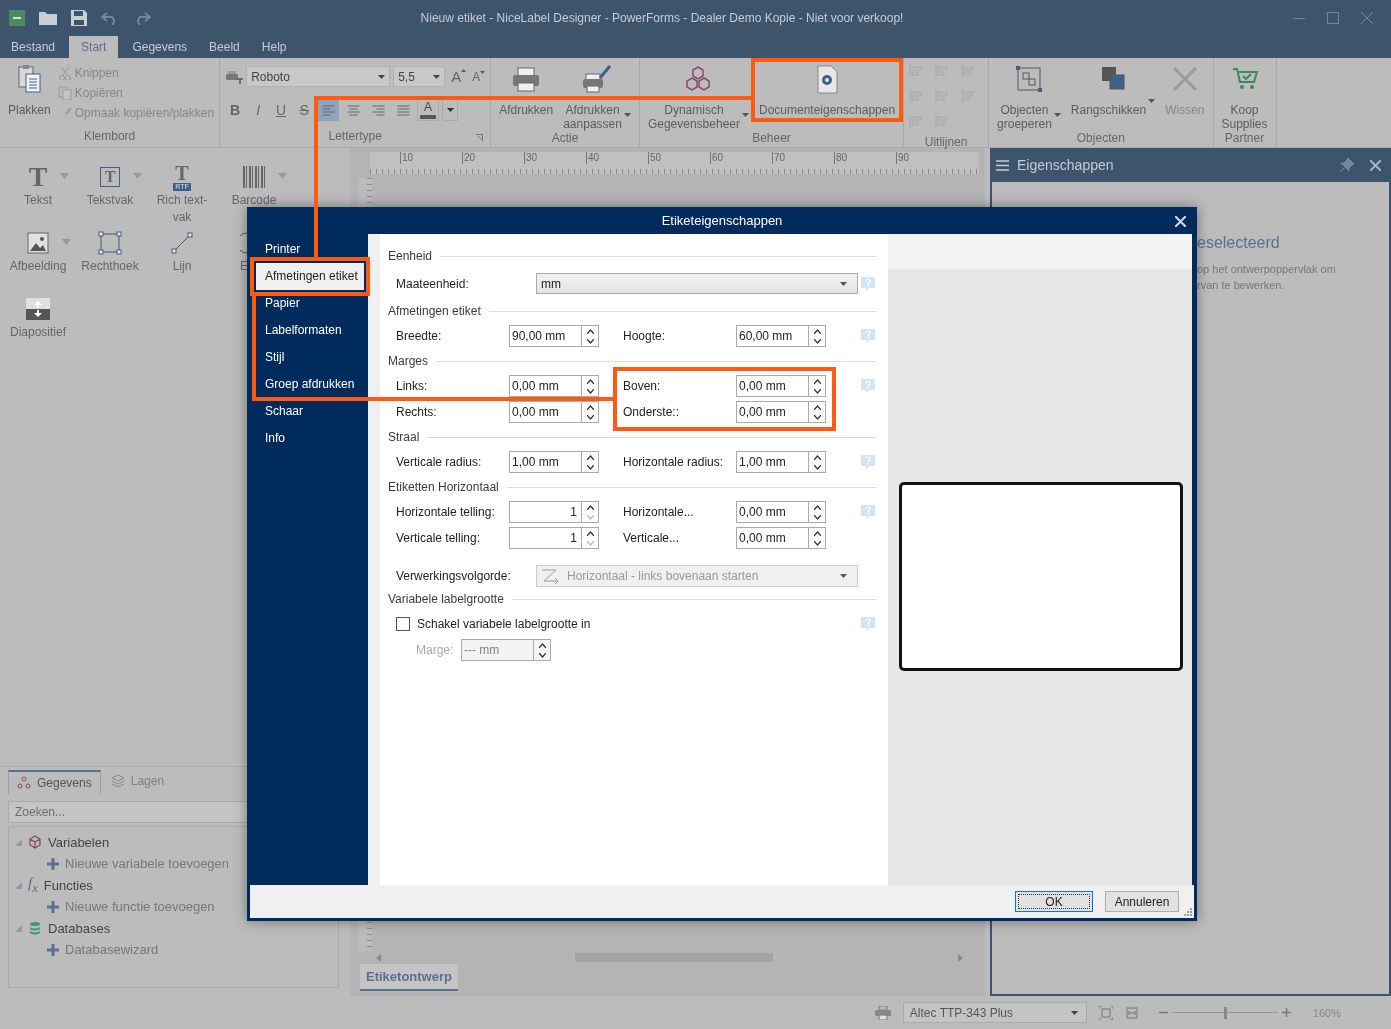 The image size is (1391, 1029). What do you see at coordinates (137, 781) in the screenshot?
I see `panel-tab: Lagen` at bounding box center [137, 781].